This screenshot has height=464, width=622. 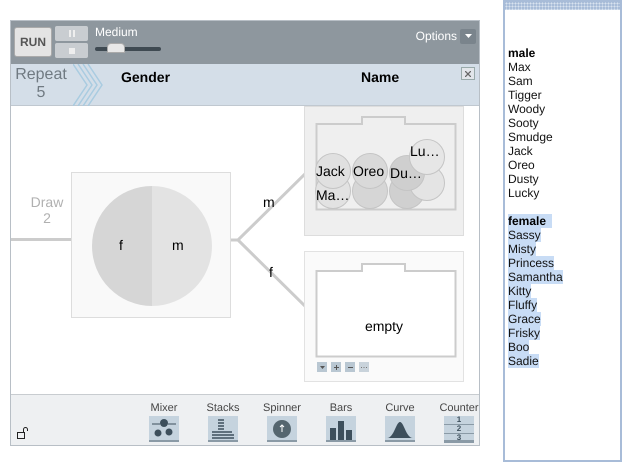 I want to click on add-button, so click(x=336, y=367).